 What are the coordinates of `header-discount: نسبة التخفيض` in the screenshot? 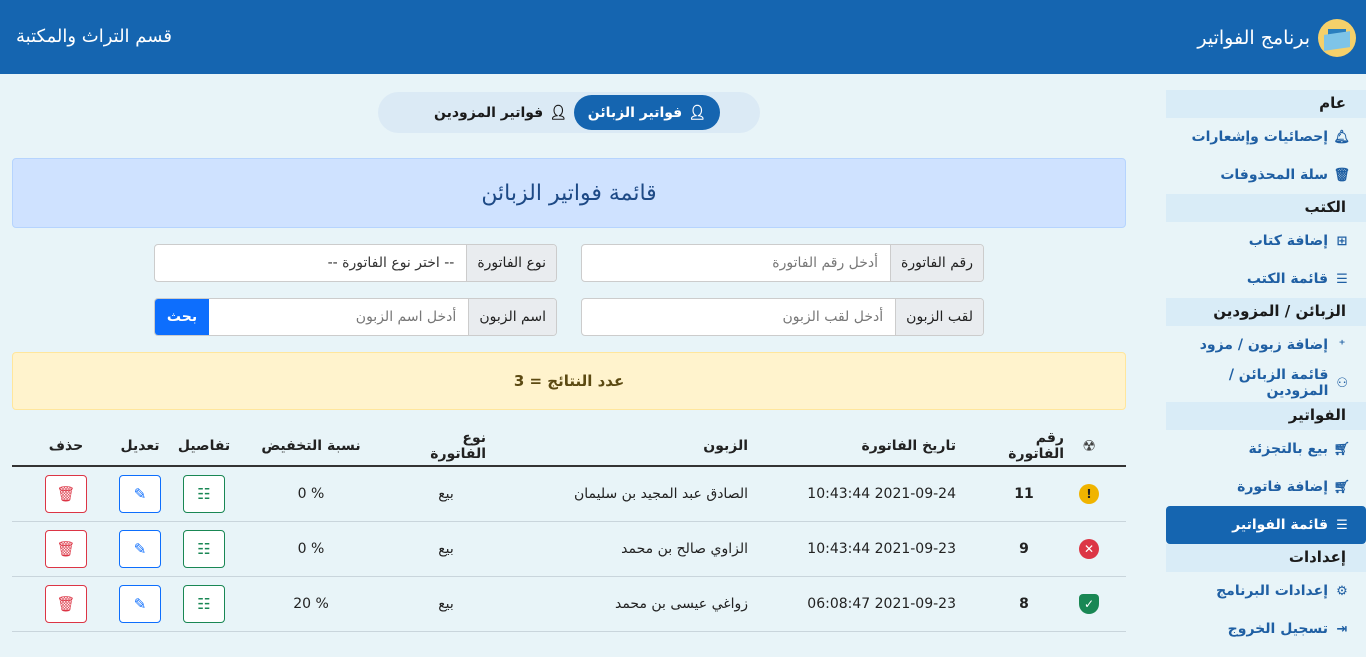 It's located at (311, 445).